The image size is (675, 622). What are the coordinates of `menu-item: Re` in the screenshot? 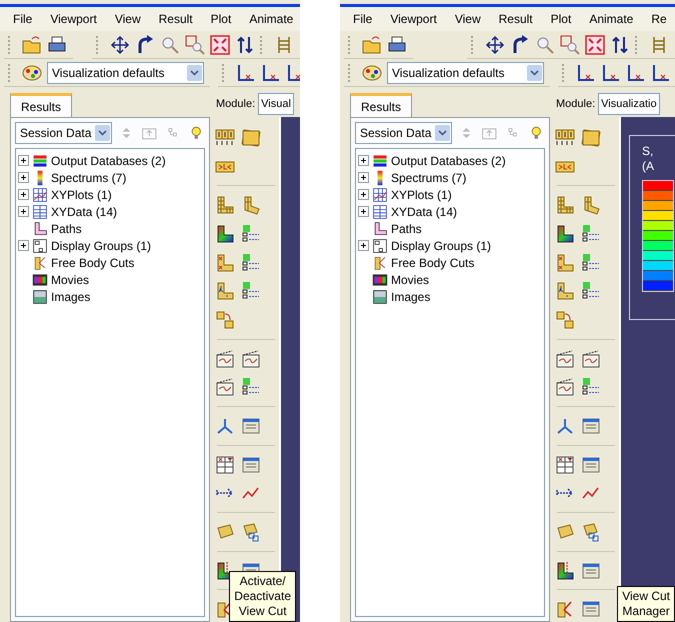 It's located at (658, 19).